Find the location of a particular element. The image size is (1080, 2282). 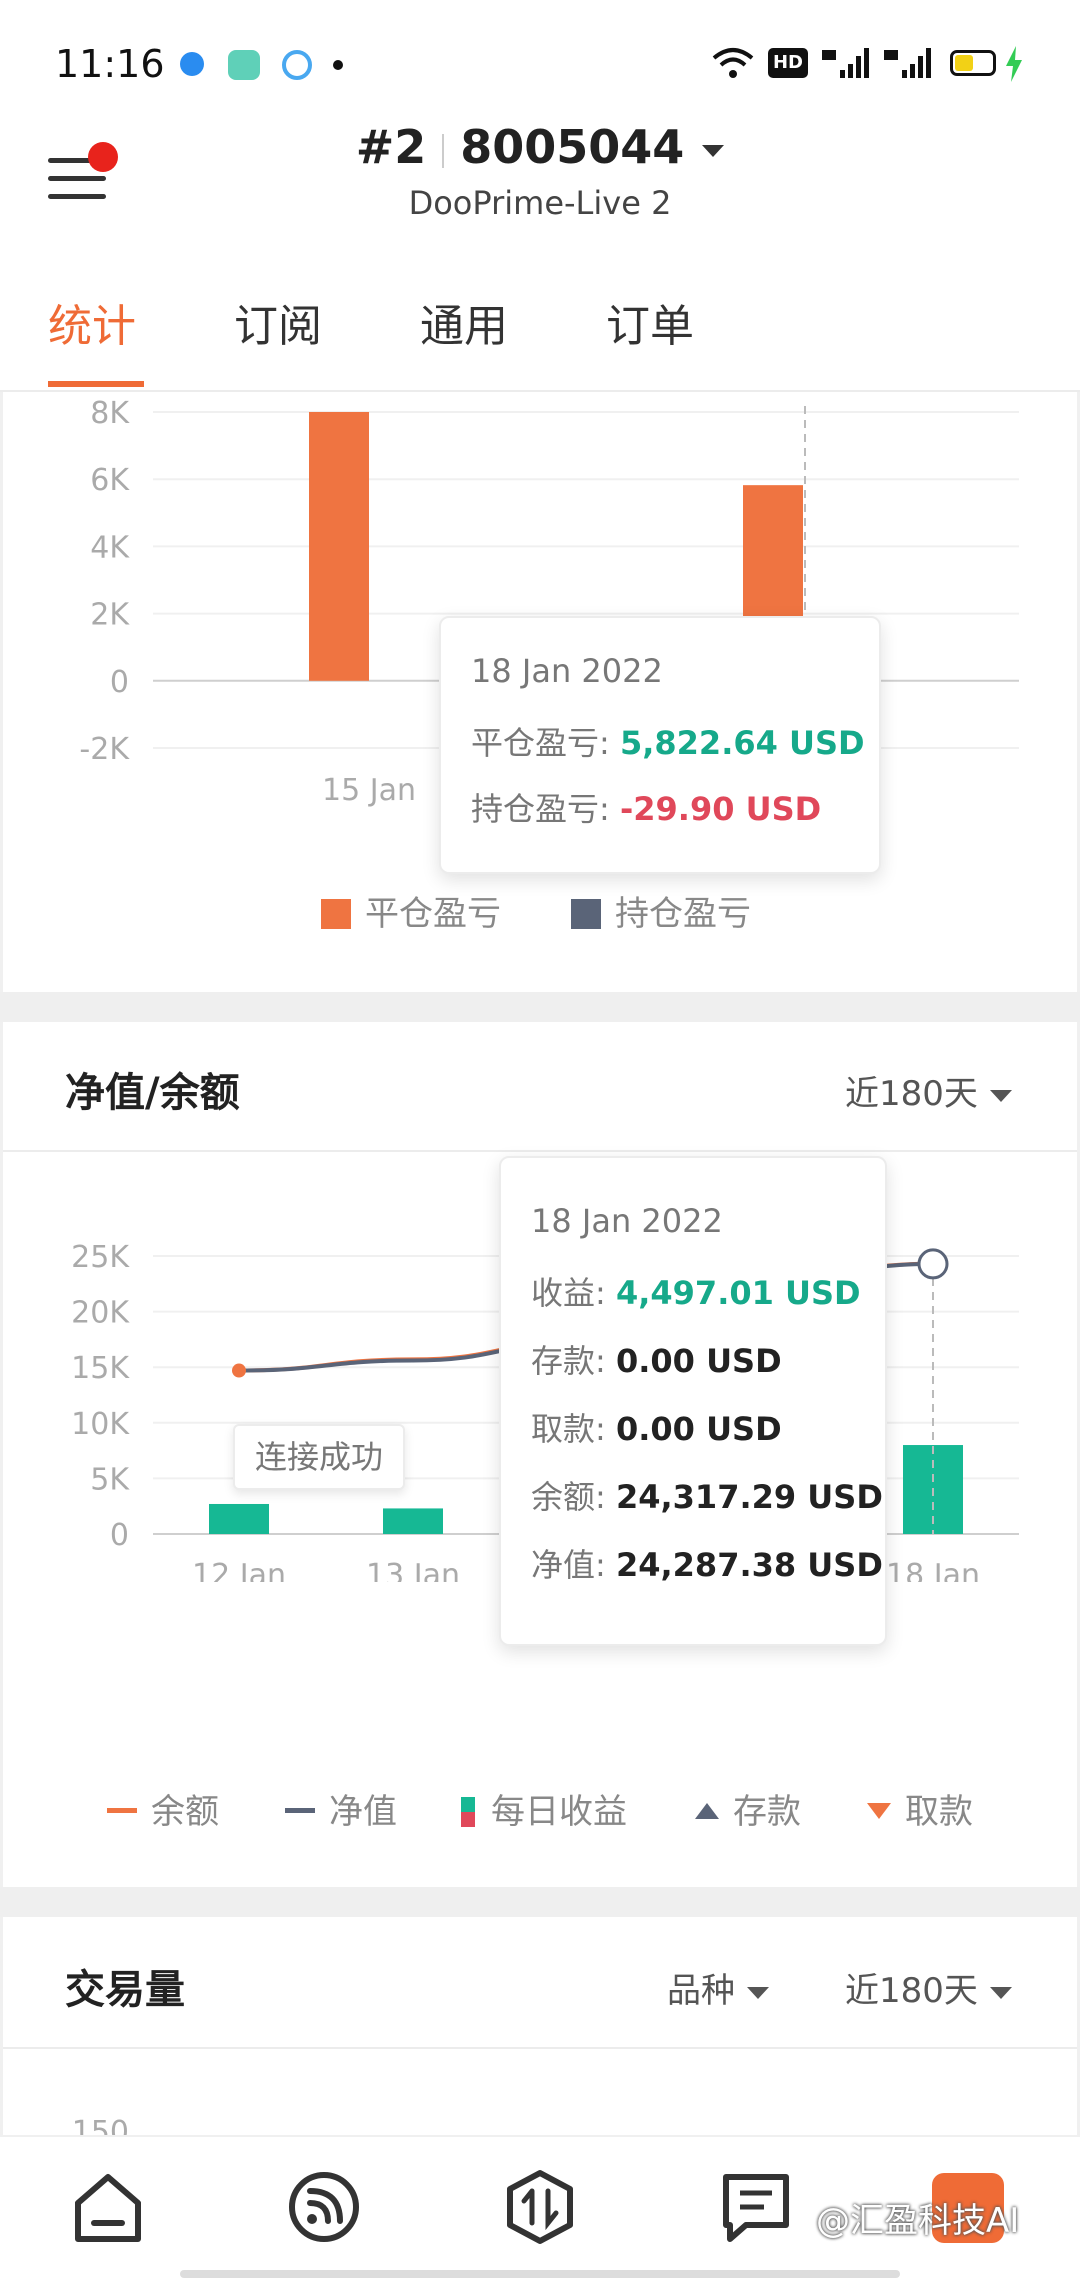

app-header: #2 8005044 DooPrime-Live 2 is located at coordinates (540, 180).